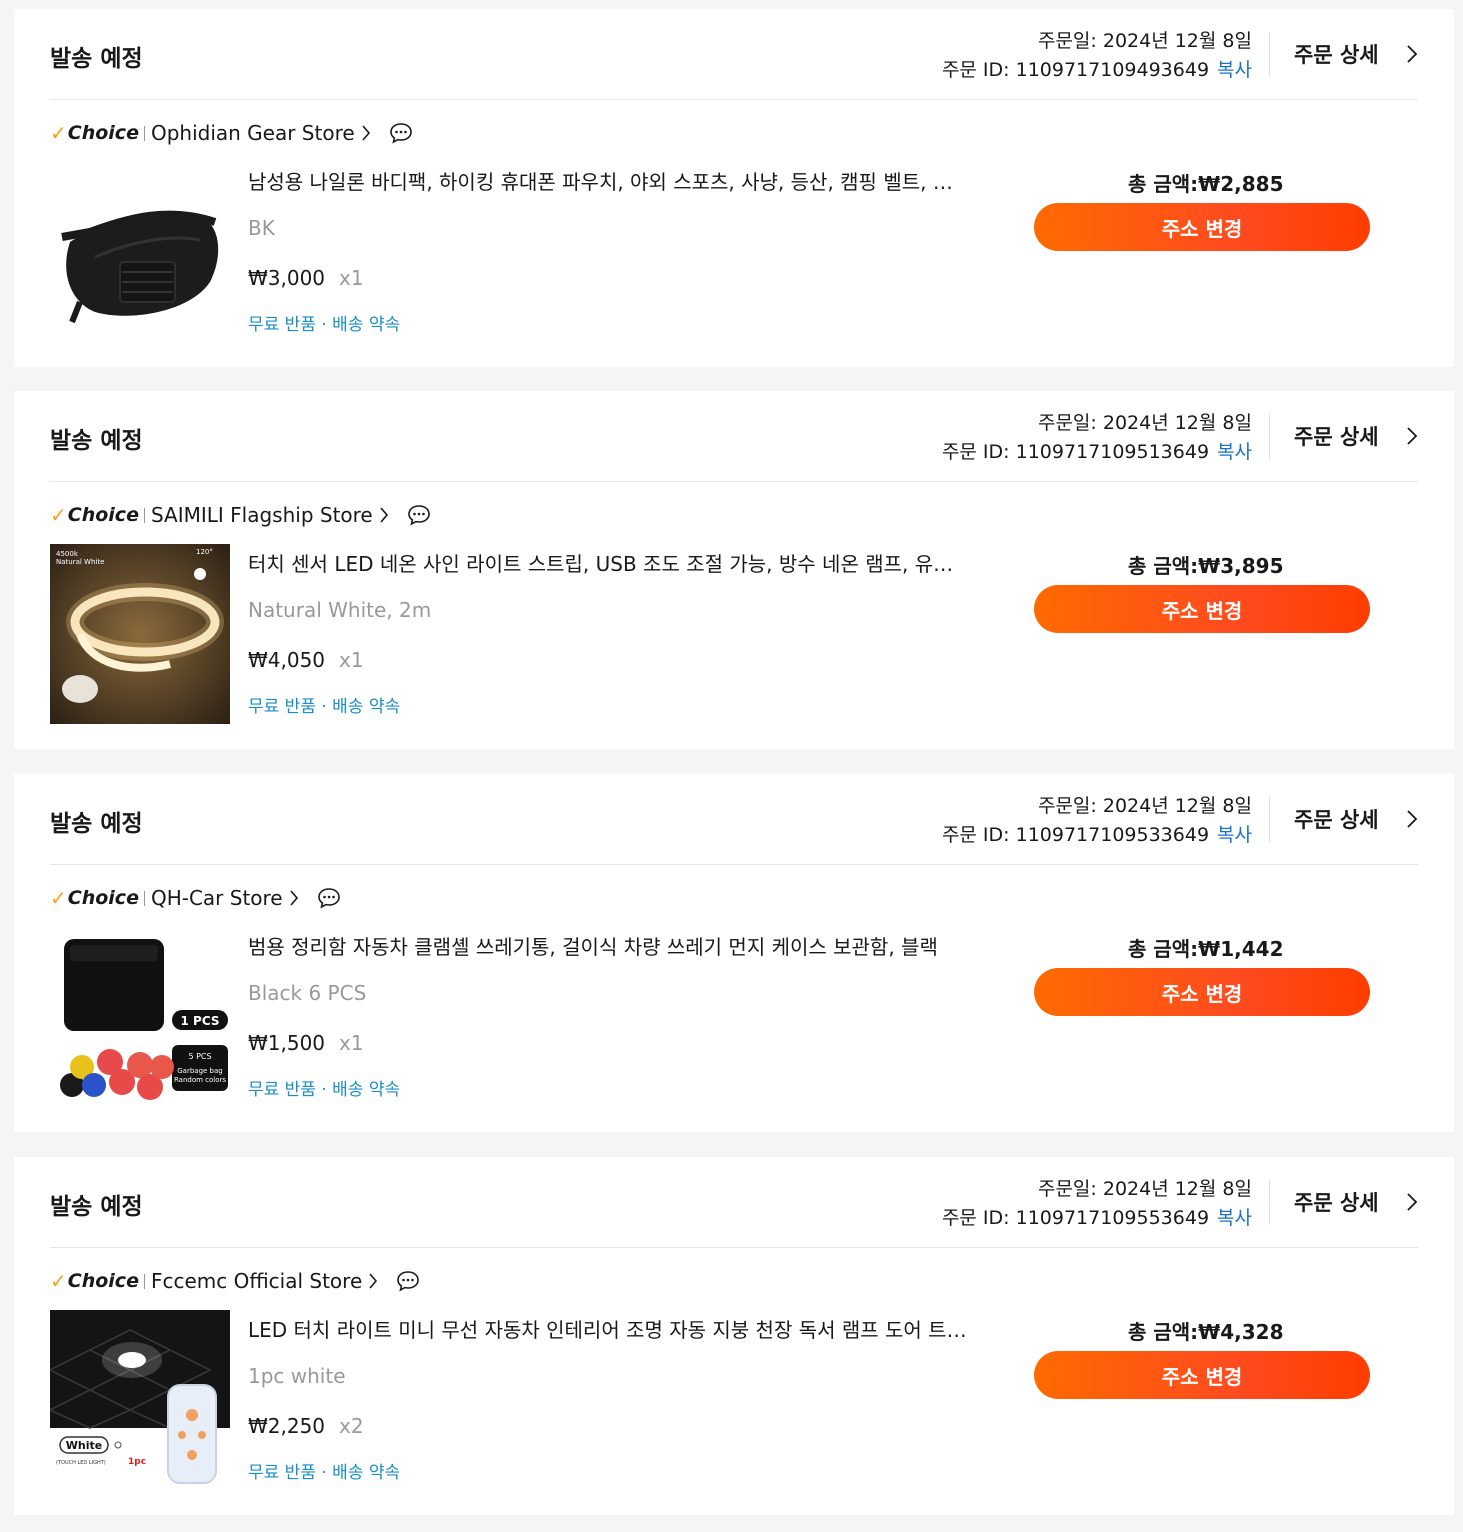 The height and width of the screenshot is (1532, 1463). I want to click on store-row: ✓ Choice Fccemc Official Store, so click(235, 1281).